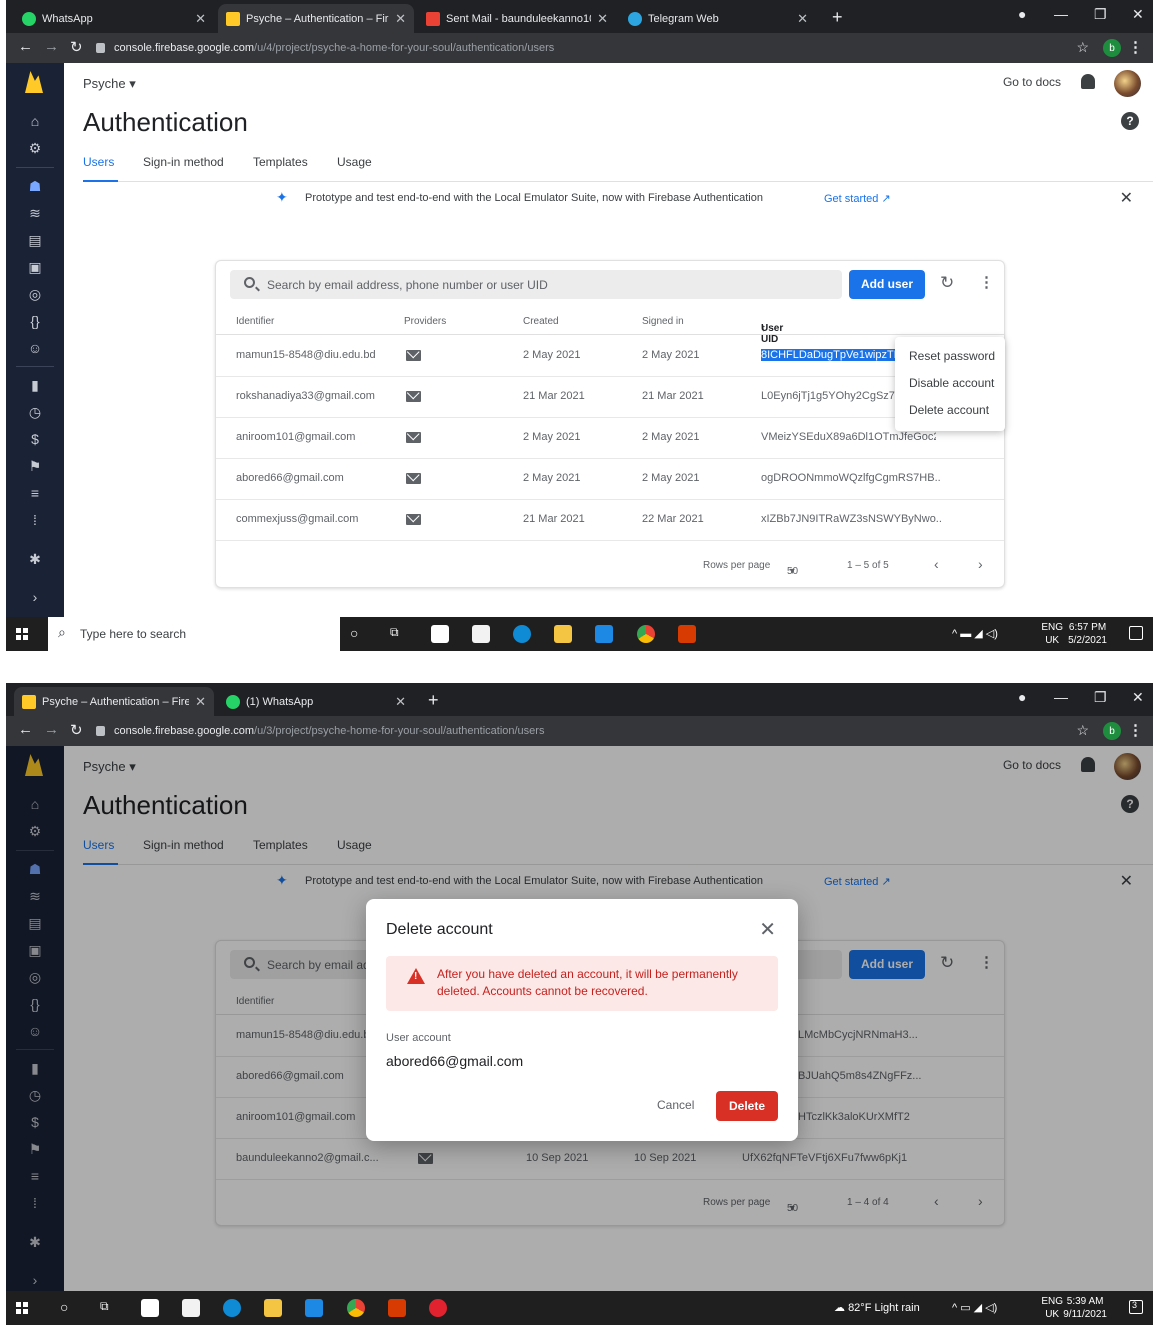 Image resolution: width=1153 pixels, height=1325 pixels. I want to click on mail-icon, so click(314, 1308).